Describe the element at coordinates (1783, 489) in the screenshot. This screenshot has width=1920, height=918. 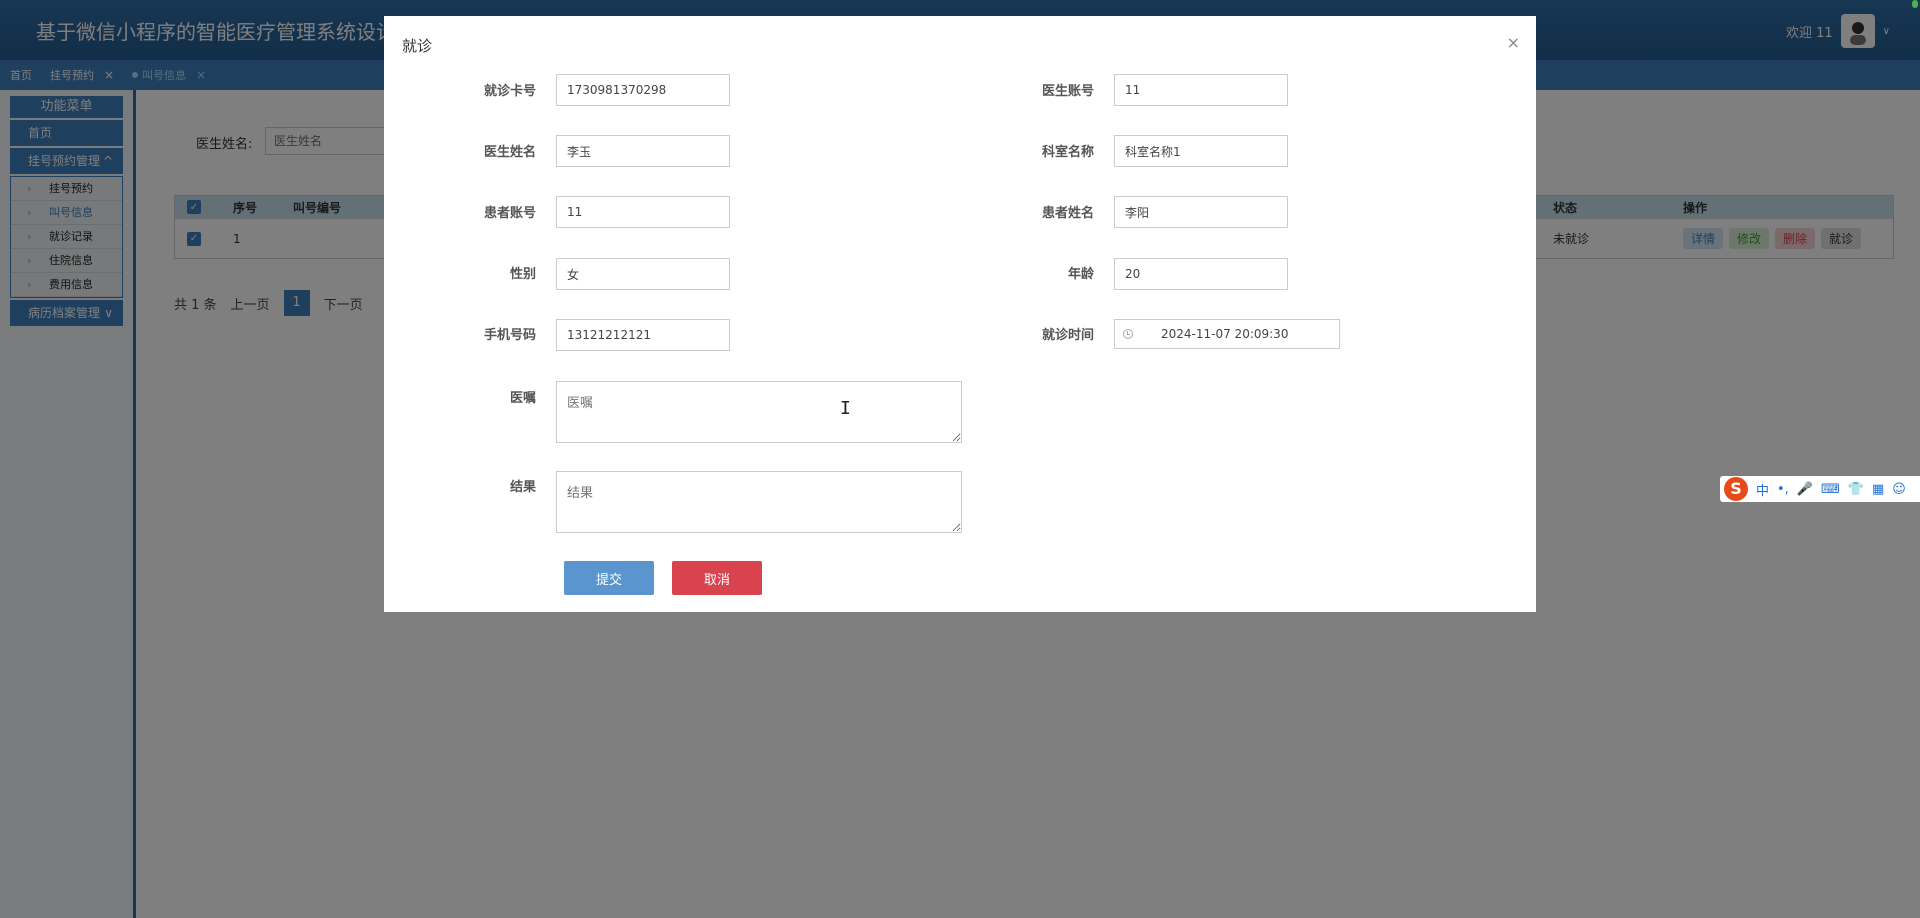
I see `punctuation-icon: •,` at that location.